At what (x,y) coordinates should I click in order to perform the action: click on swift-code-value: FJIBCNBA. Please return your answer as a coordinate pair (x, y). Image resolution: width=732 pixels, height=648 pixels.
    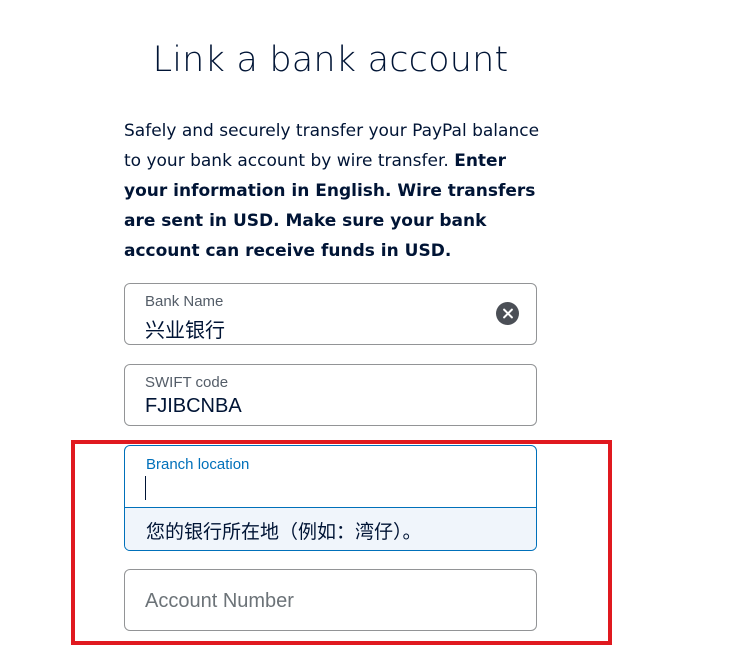
    Looking at the image, I should click on (193, 406).